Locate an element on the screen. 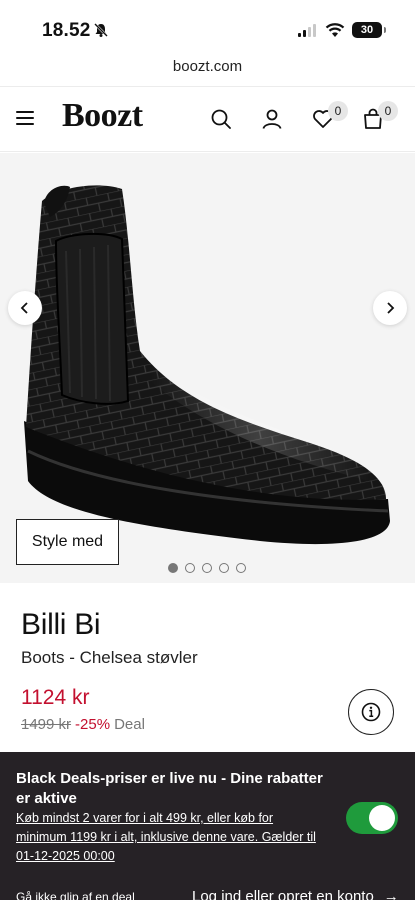 The image size is (415, 900). login-link-label: Log ind eller opret en konto is located at coordinates (283, 894).